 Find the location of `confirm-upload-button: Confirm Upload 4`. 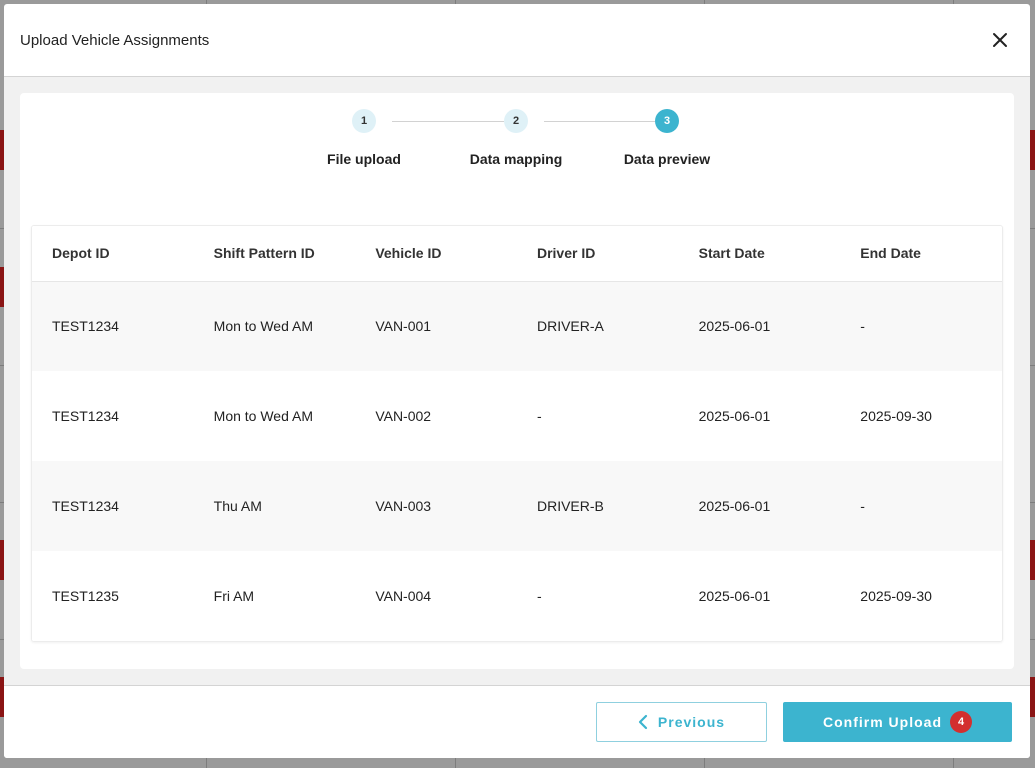

confirm-upload-button: Confirm Upload 4 is located at coordinates (897, 722).